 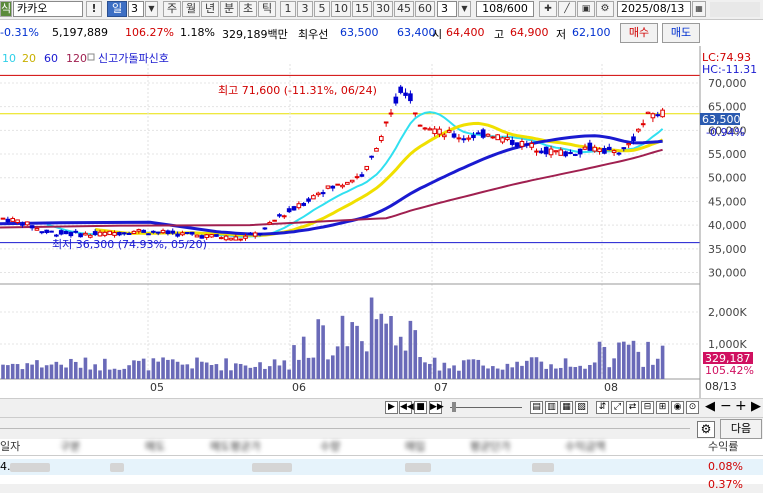 I want to click on tool-icon: ▦, so click(x=566, y=407).